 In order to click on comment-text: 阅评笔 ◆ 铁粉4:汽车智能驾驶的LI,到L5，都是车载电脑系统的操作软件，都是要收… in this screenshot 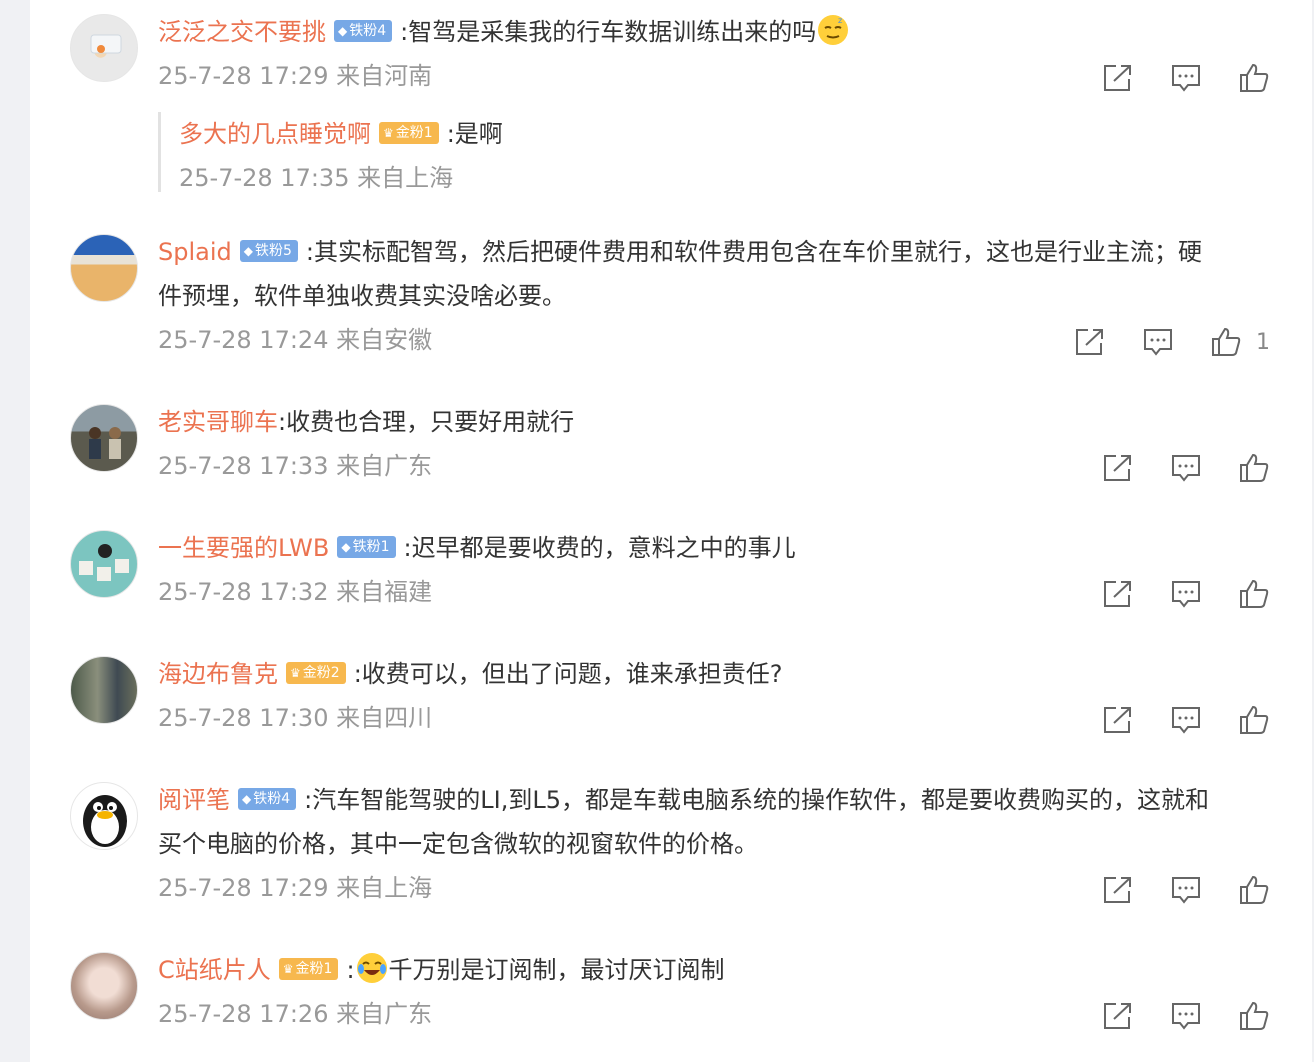, I will do `click(683, 800)`.